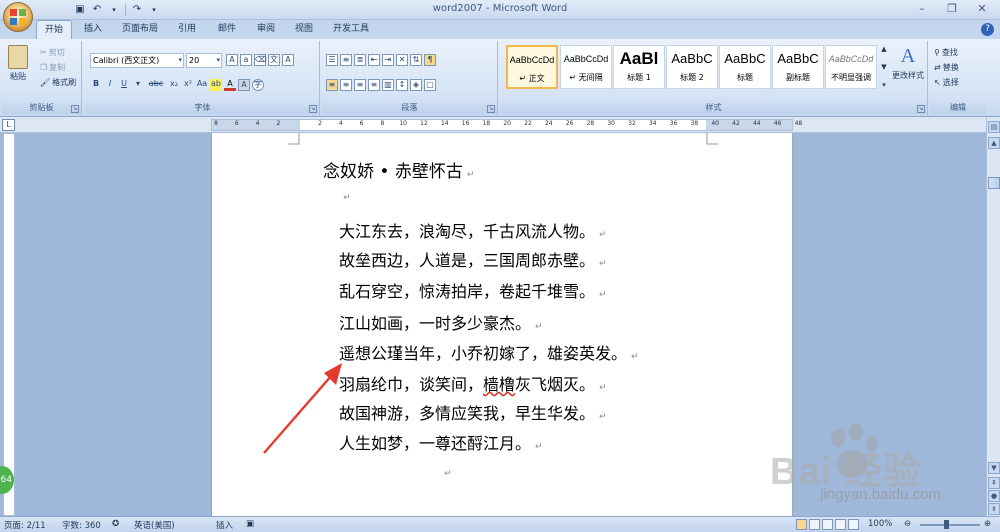 The width and height of the screenshot is (1000, 532). What do you see at coordinates (313, 109) in the screenshot?
I see `font-launcher-icon: ↘` at bounding box center [313, 109].